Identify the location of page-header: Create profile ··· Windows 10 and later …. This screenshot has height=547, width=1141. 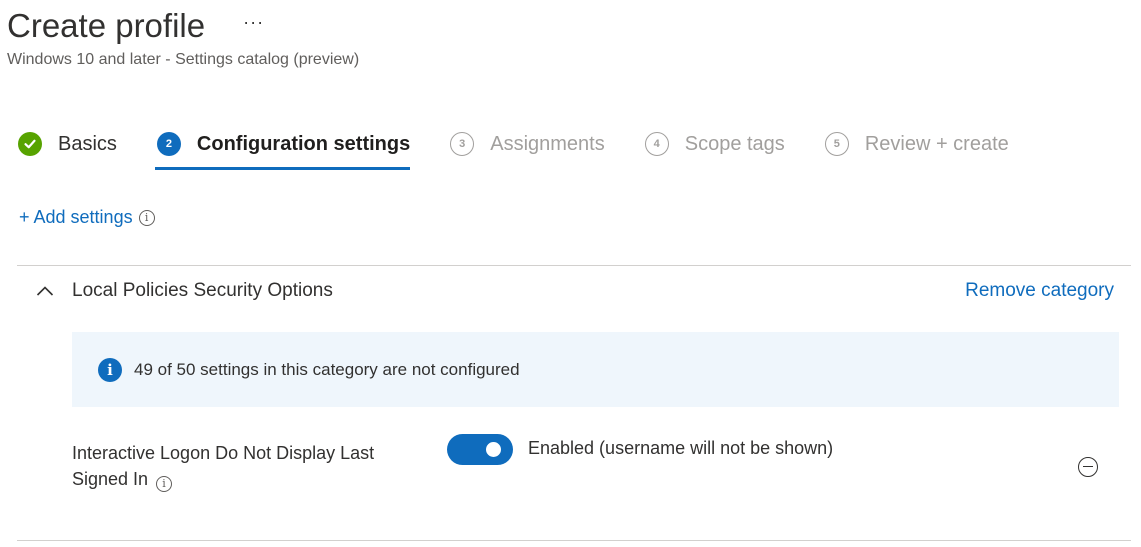
(183, 36).